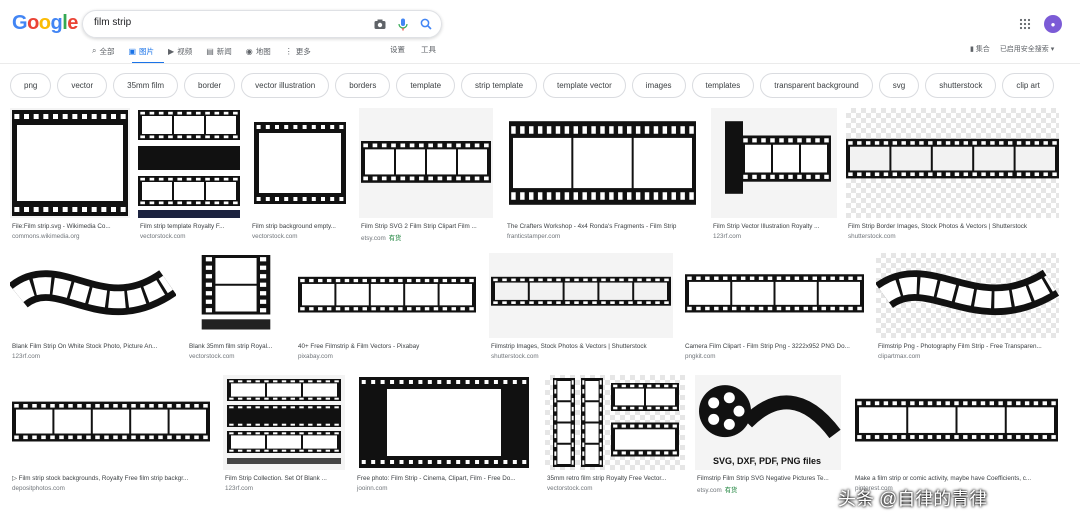 The height and width of the screenshot is (527, 1080). Describe the element at coordinates (146, 85) in the screenshot. I see `chip: 35mm film` at that location.